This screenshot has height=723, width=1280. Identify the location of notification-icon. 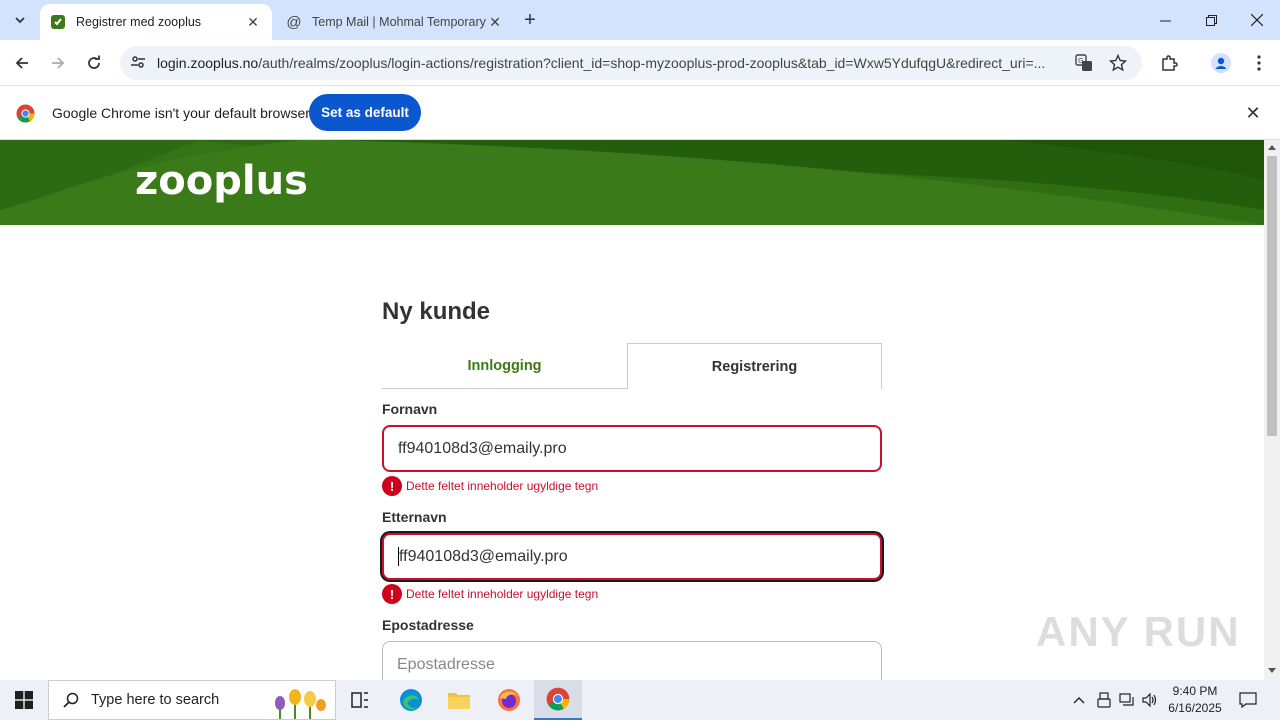
(1248, 700).